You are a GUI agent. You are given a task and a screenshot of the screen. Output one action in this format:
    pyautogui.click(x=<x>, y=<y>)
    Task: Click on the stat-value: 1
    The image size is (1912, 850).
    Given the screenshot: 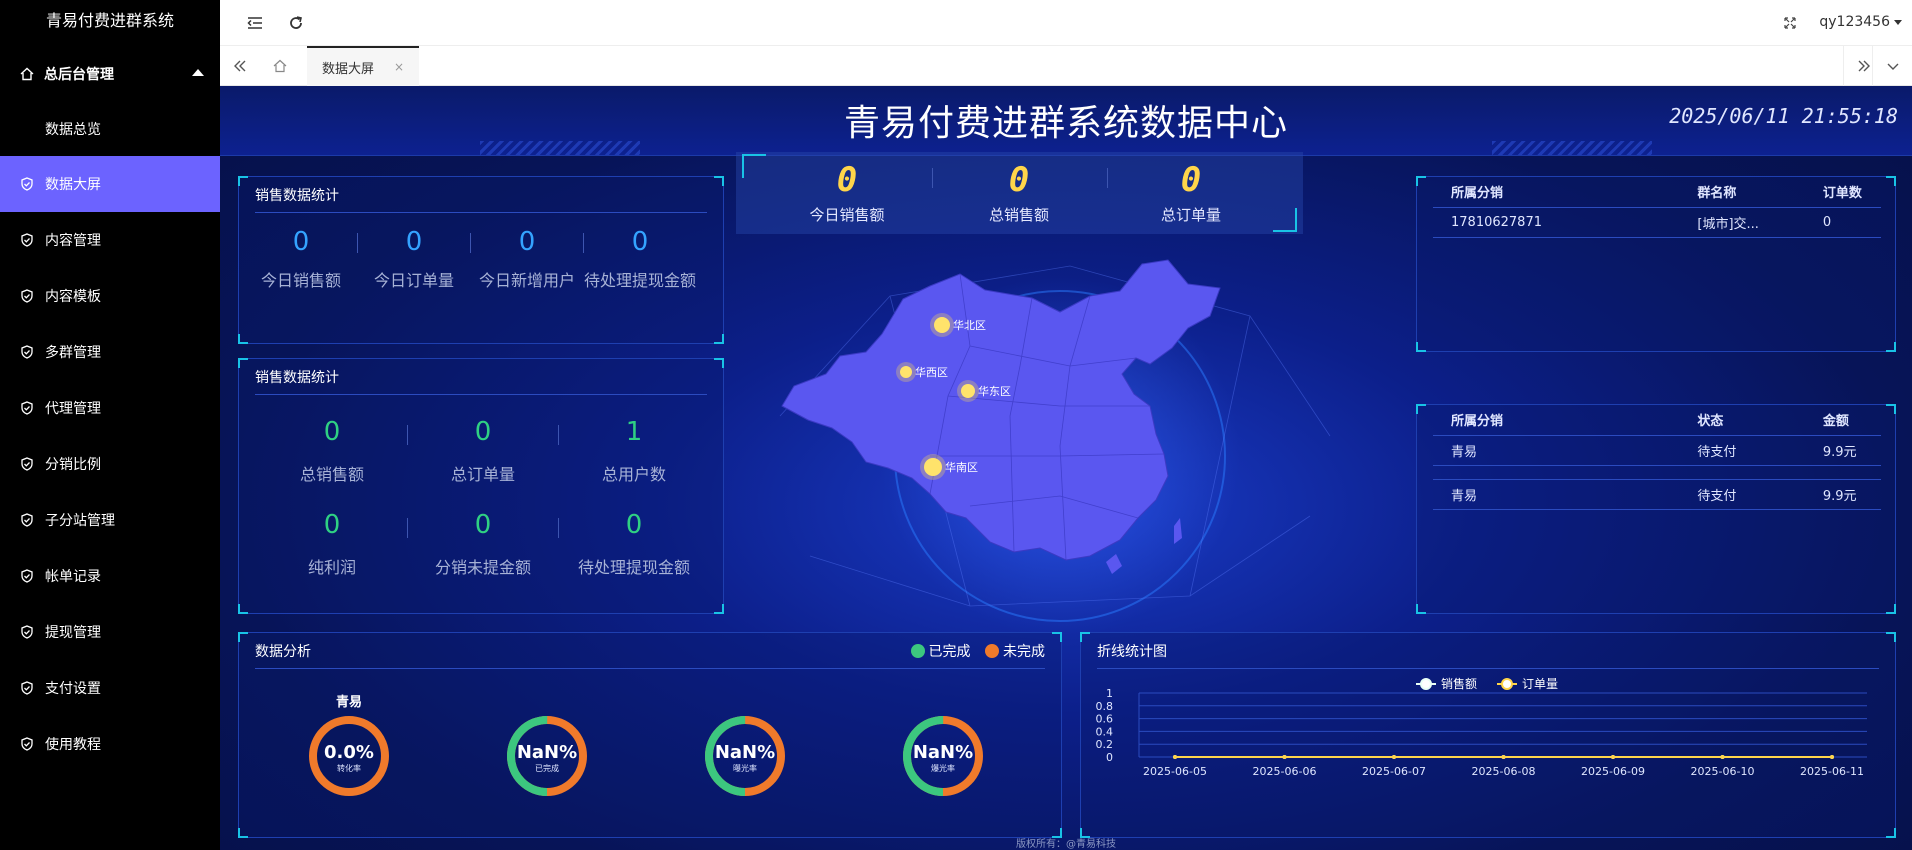 What is the action you would take?
    pyautogui.click(x=634, y=432)
    